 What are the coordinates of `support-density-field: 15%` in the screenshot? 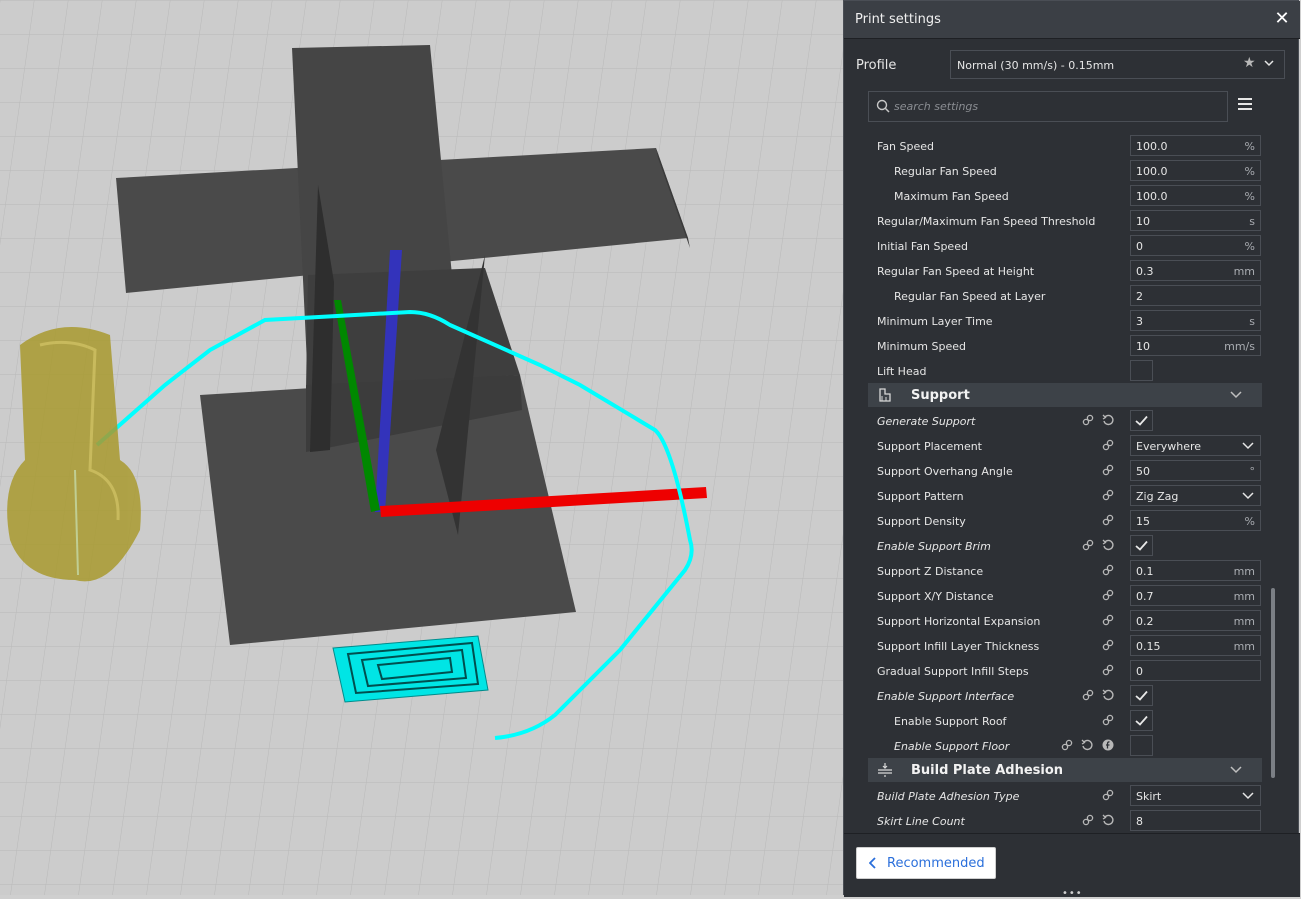 It's located at (1195, 520).